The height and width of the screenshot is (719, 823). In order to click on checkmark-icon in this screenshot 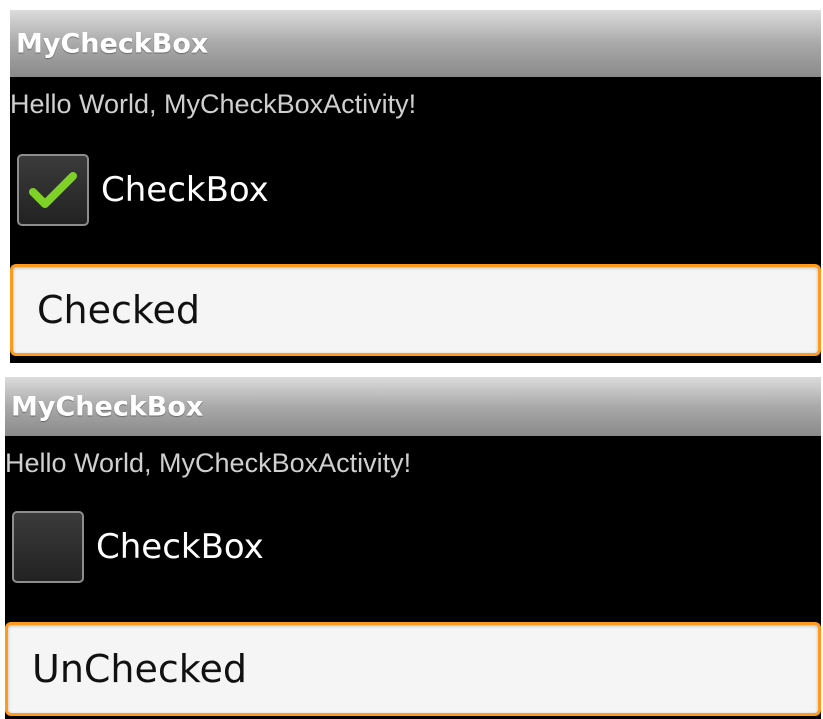, I will do `click(53, 190)`.